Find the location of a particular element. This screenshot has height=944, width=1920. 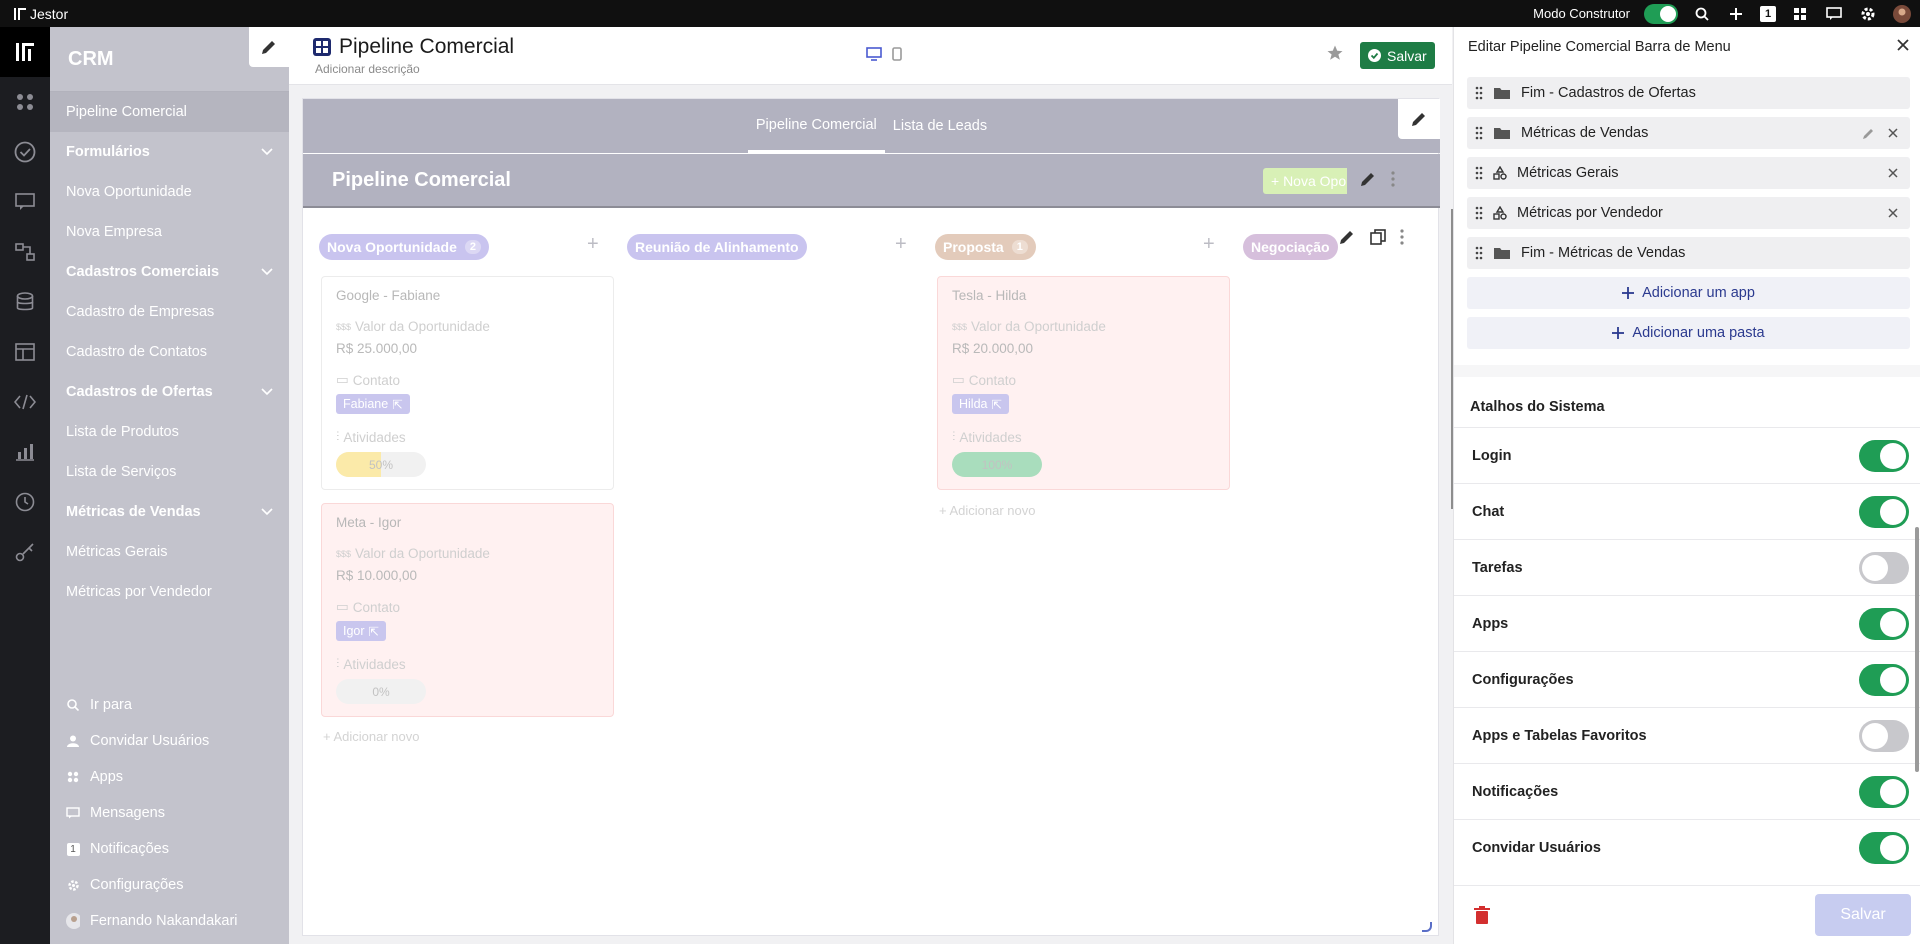

code-icon is located at coordinates (25, 402).